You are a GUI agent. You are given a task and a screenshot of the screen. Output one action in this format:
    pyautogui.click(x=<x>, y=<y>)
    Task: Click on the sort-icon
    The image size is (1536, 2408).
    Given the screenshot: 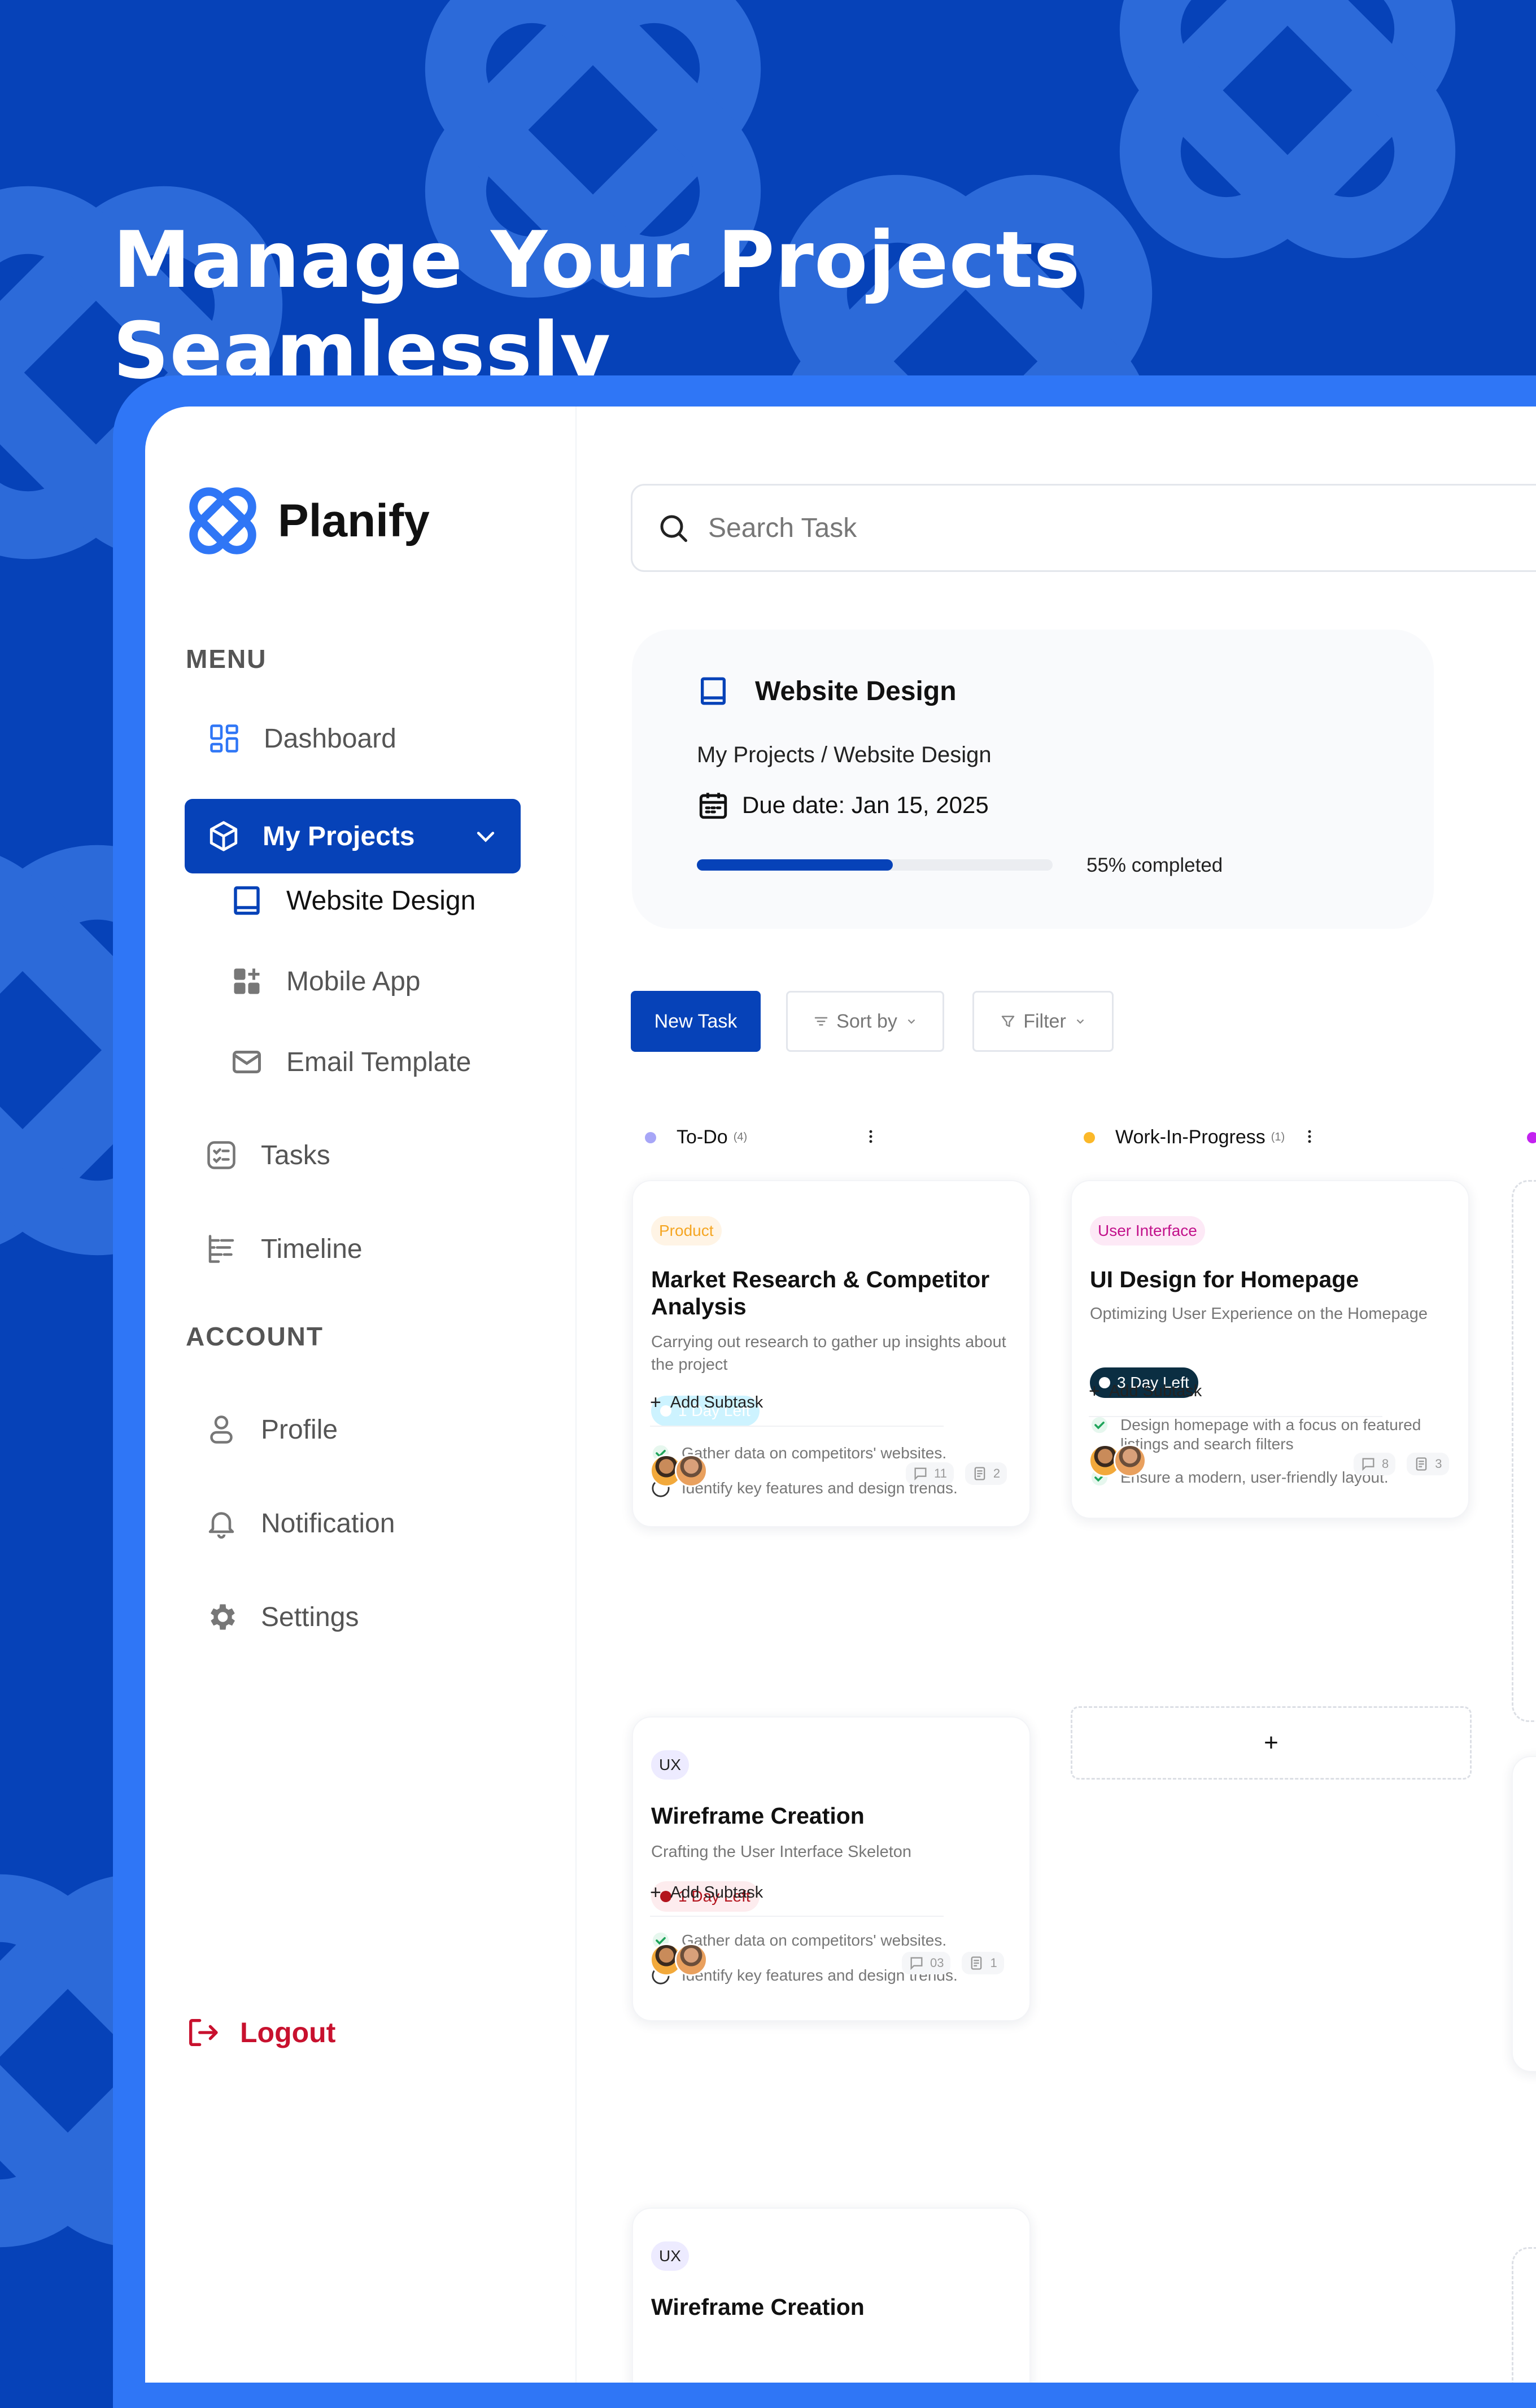 What is the action you would take?
    pyautogui.click(x=821, y=1021)
    